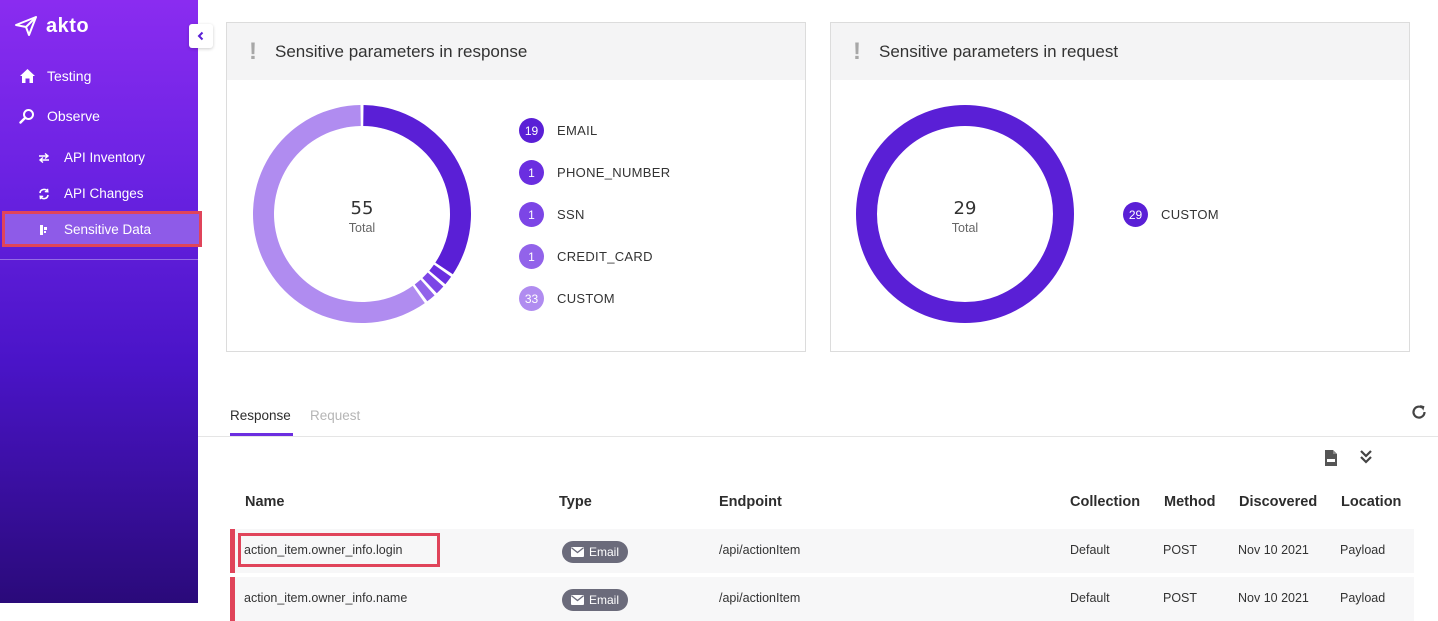 This screenshot has height=621, width=1438. What do you see at coordinates (44, 157) in the screenshot?
I see `swap-icon` at bounding box center [44, 157].